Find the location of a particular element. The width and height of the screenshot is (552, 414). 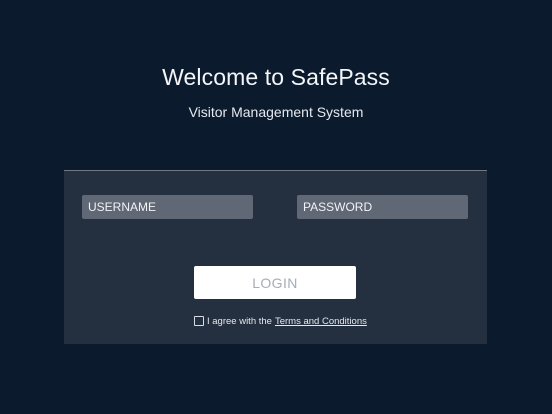

username-input is located at coordinates (167, 207).